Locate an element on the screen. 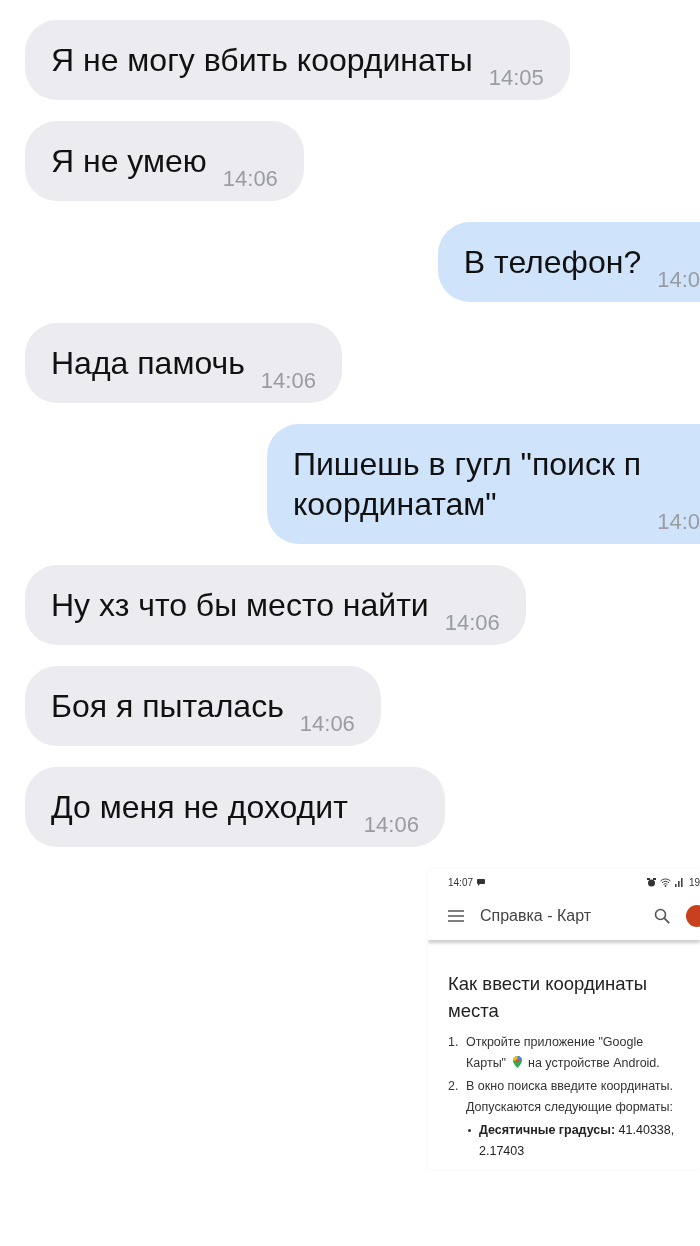 The image size is (700, 1246). menu-icon is located at coordinates (456, 916).